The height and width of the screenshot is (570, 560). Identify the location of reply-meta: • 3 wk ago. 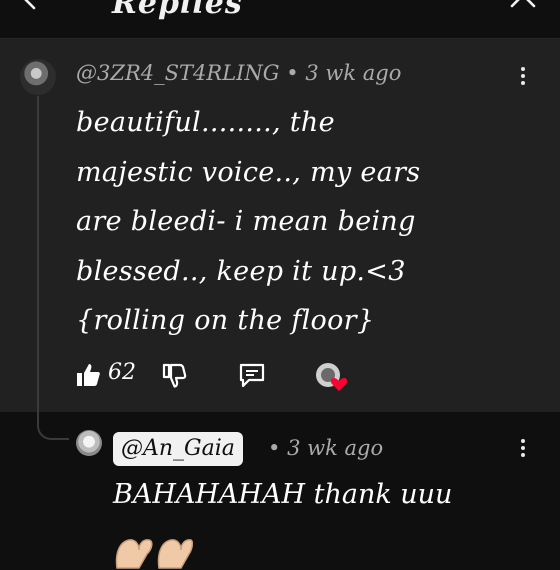
(325, 448).